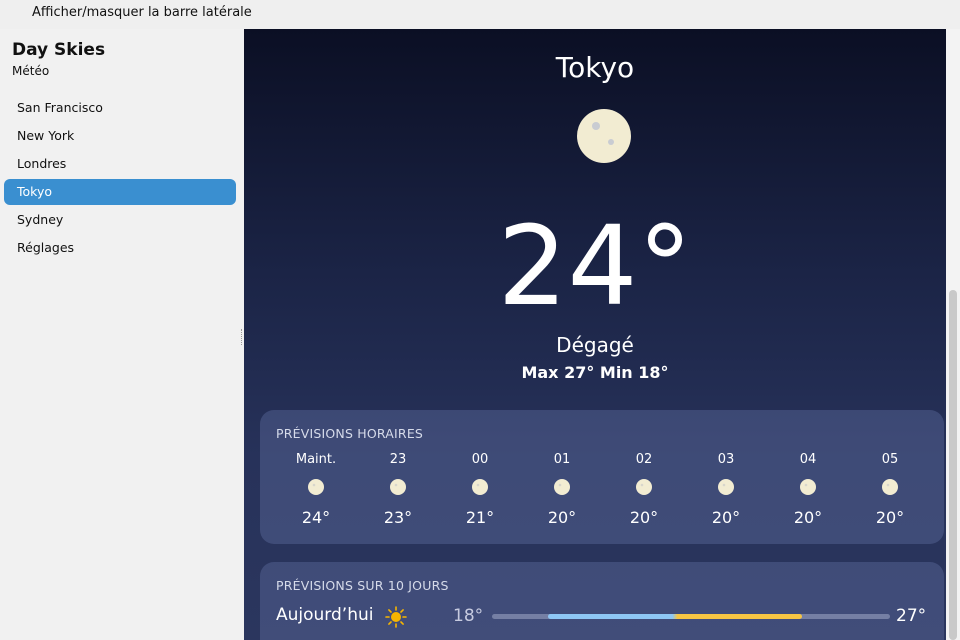 The height and width of the screenshot is (640, 960). Describe the element at coordinates (120, 248) in the screenshot. I see `sidebar-item-reglages: Réglages` at that location.